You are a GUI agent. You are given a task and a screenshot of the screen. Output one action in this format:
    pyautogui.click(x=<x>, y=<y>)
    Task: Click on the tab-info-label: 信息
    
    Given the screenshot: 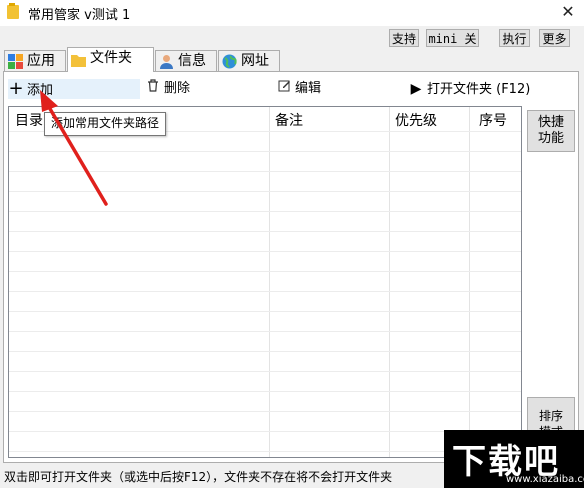 What is the action you would take?
    pyautogui.click(x=192, y=61)
    